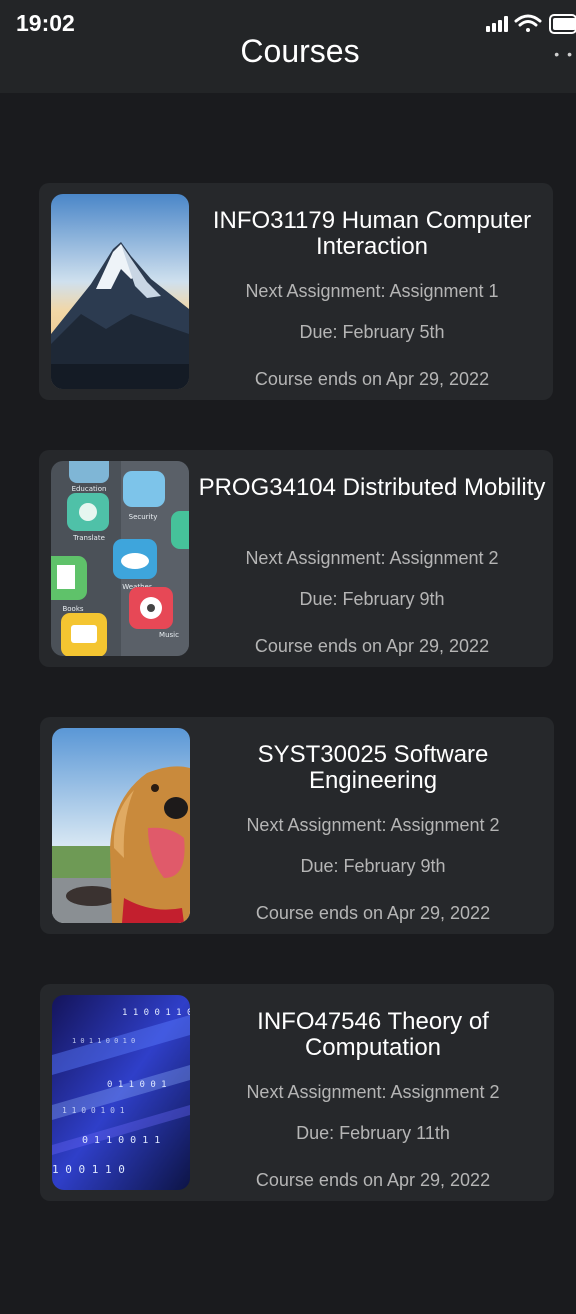  What do you see at coordinates (121, 1140) in the screenshot?
I see `binary-text: 0 1 1 0 0 1 1` at bounding box center [121, 1140].